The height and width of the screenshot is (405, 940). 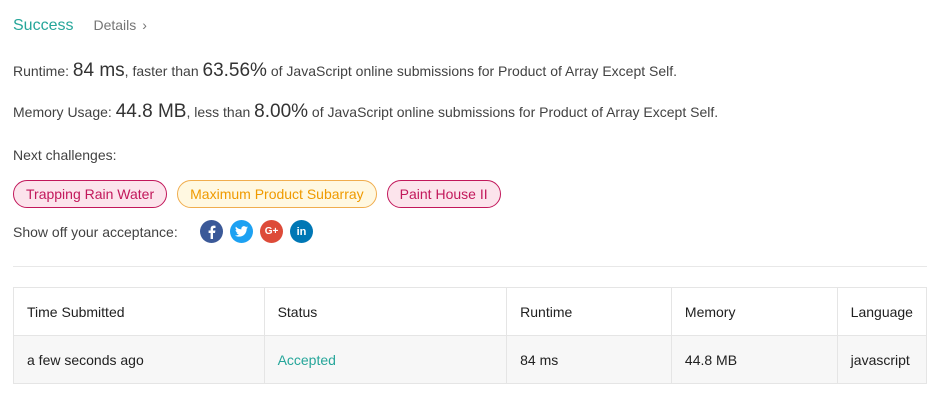 I want to click on next-challenges-label: Next challenges:, so click(x=65, y=155).